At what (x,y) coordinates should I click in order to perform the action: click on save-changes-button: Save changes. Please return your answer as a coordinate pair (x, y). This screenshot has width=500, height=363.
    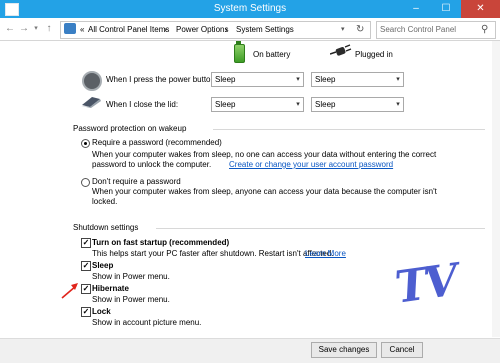
    Looking at the image, I should click on (344, 350).